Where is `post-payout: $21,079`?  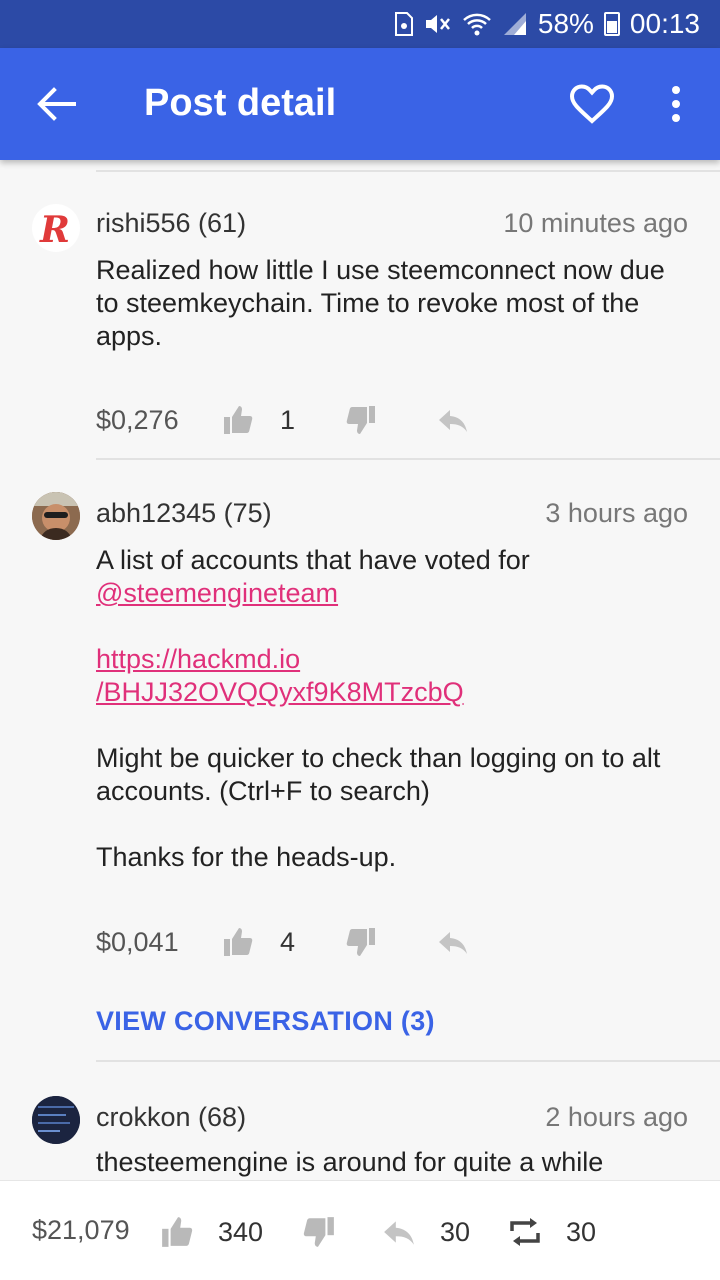 post-payout: $21,079 is located at coordinates (81, 1230).